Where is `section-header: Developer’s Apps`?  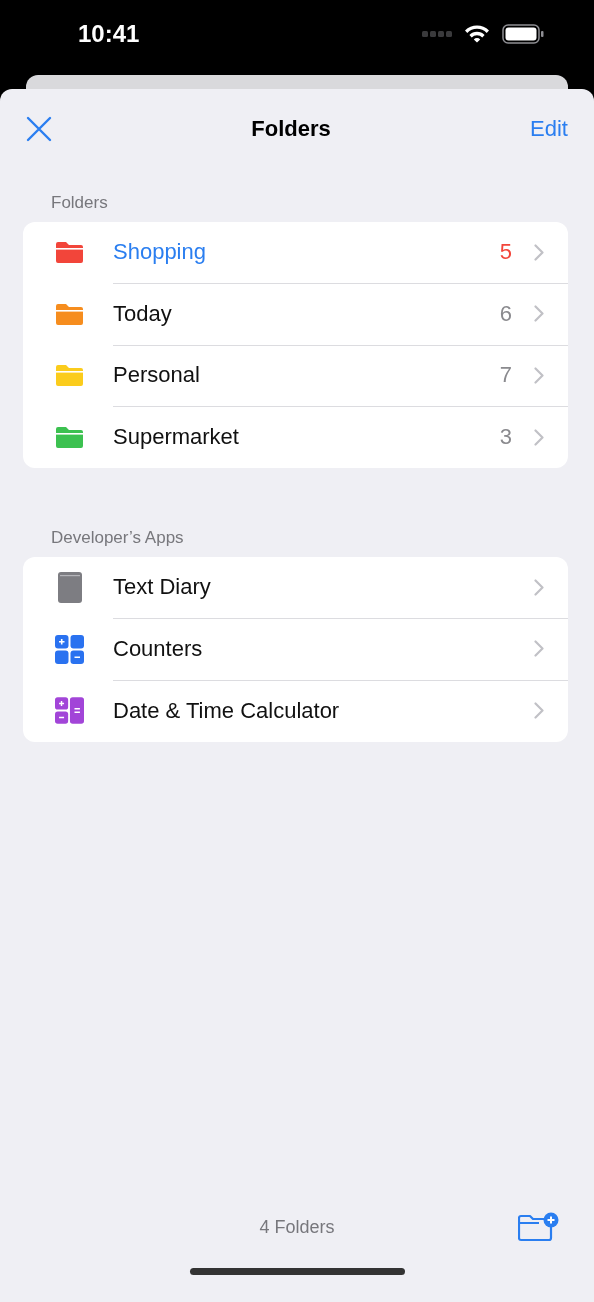 section-header: Developer’s Apps is located at coordinates (117, 538).